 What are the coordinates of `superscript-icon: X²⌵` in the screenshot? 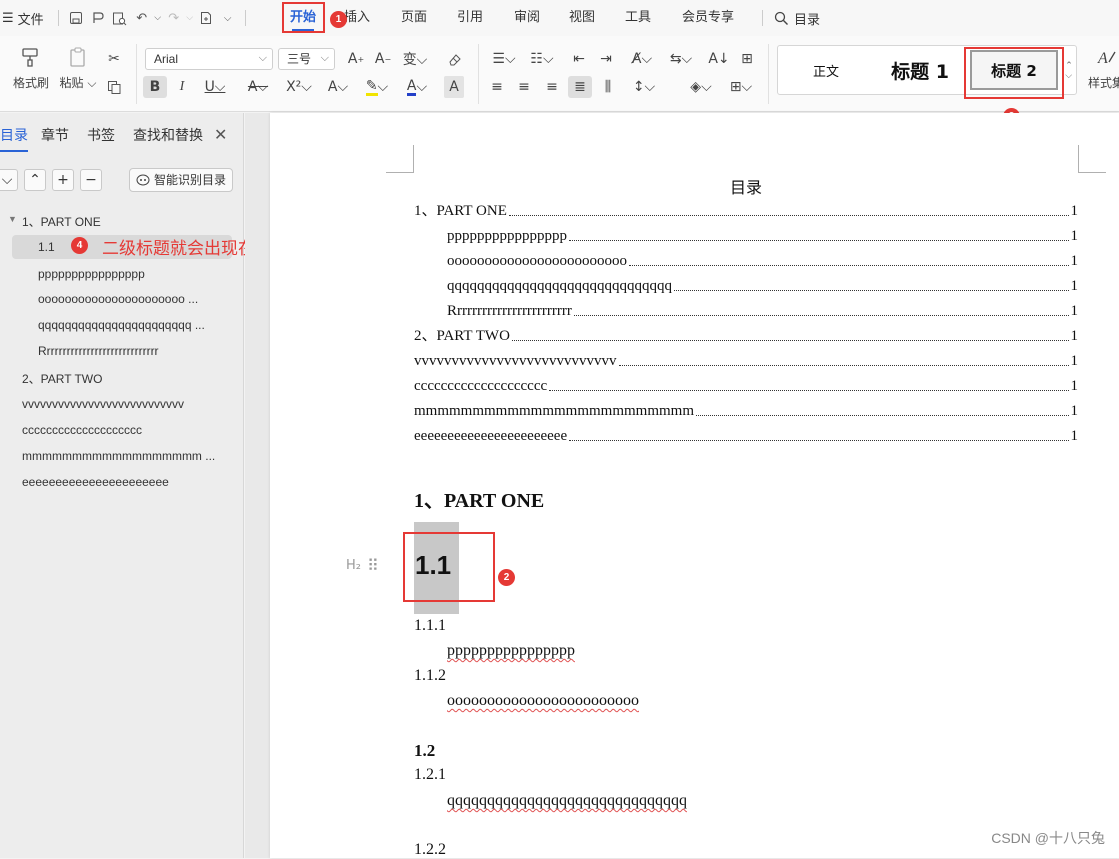 It's located at (299, 87).